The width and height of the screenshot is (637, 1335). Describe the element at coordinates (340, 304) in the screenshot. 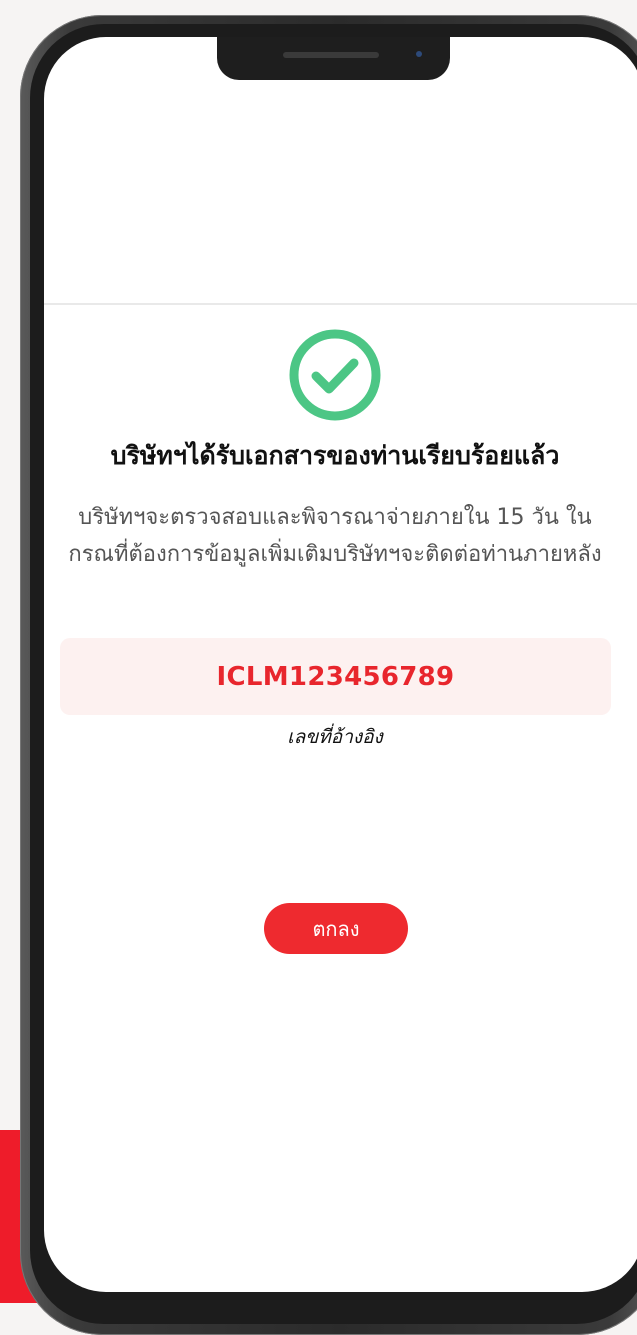

I see `header-divider` at that location.